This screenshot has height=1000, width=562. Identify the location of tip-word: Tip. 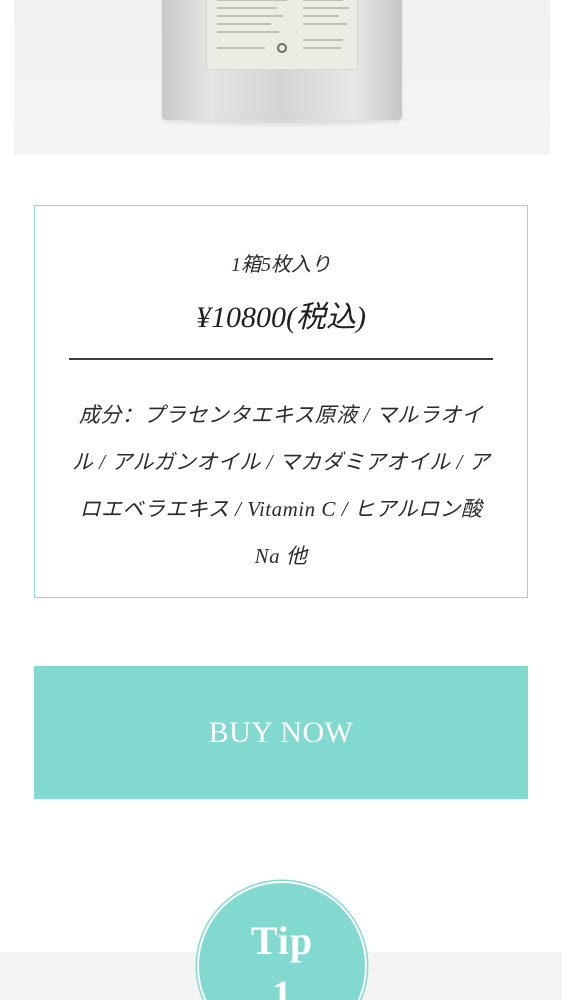
(282, 940).